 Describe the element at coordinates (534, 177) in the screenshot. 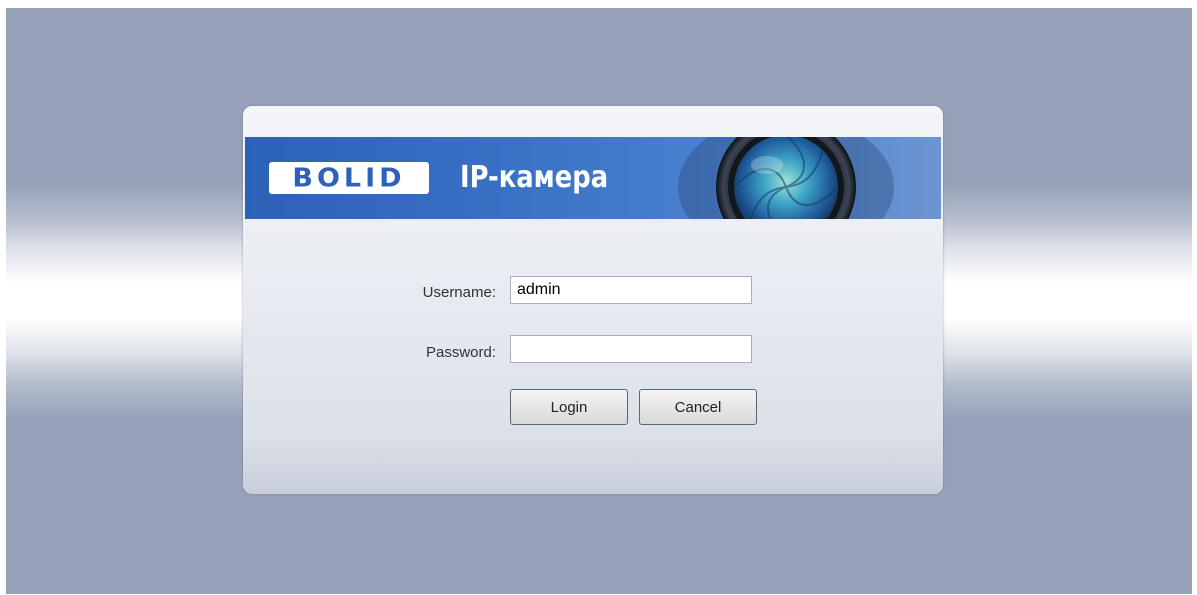

I see `product-title: IP-камера` at that location.